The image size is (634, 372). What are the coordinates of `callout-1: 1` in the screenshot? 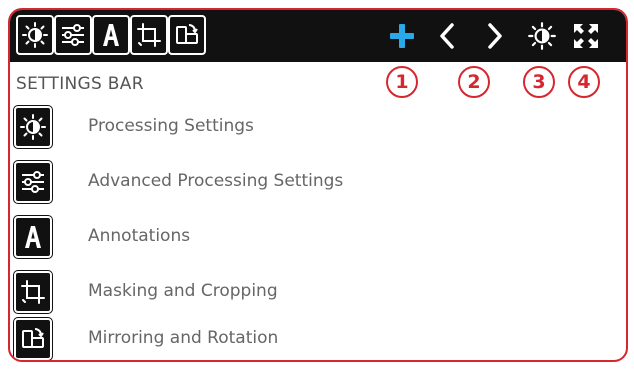 It's located at (402, 82).